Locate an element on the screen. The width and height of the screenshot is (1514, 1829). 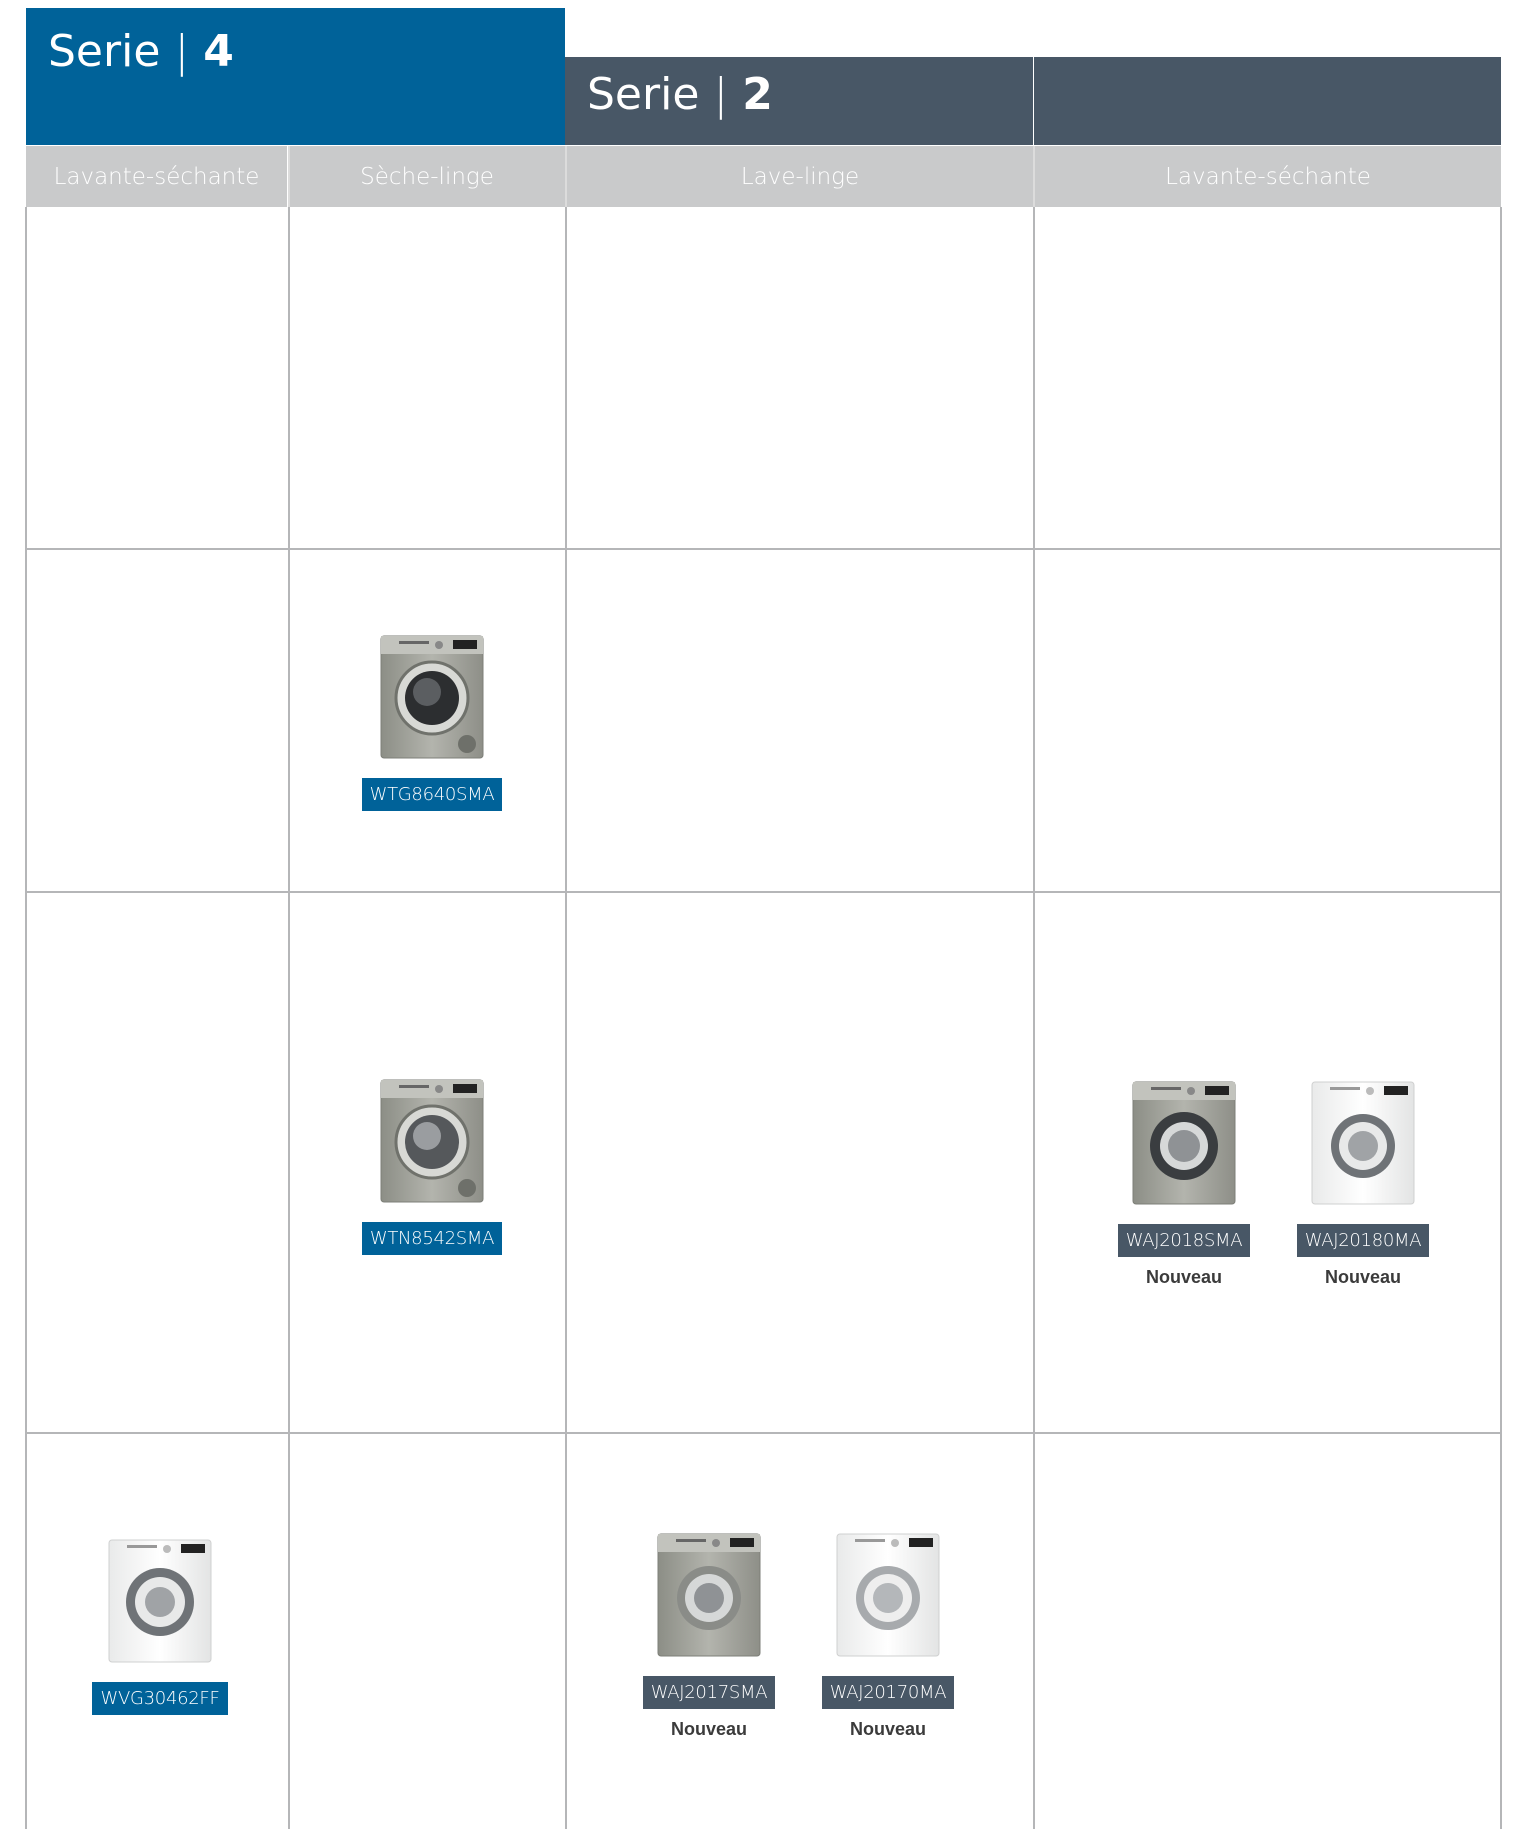
model-label: WAJ2018SMA is located at coordinates (1184, 1240).